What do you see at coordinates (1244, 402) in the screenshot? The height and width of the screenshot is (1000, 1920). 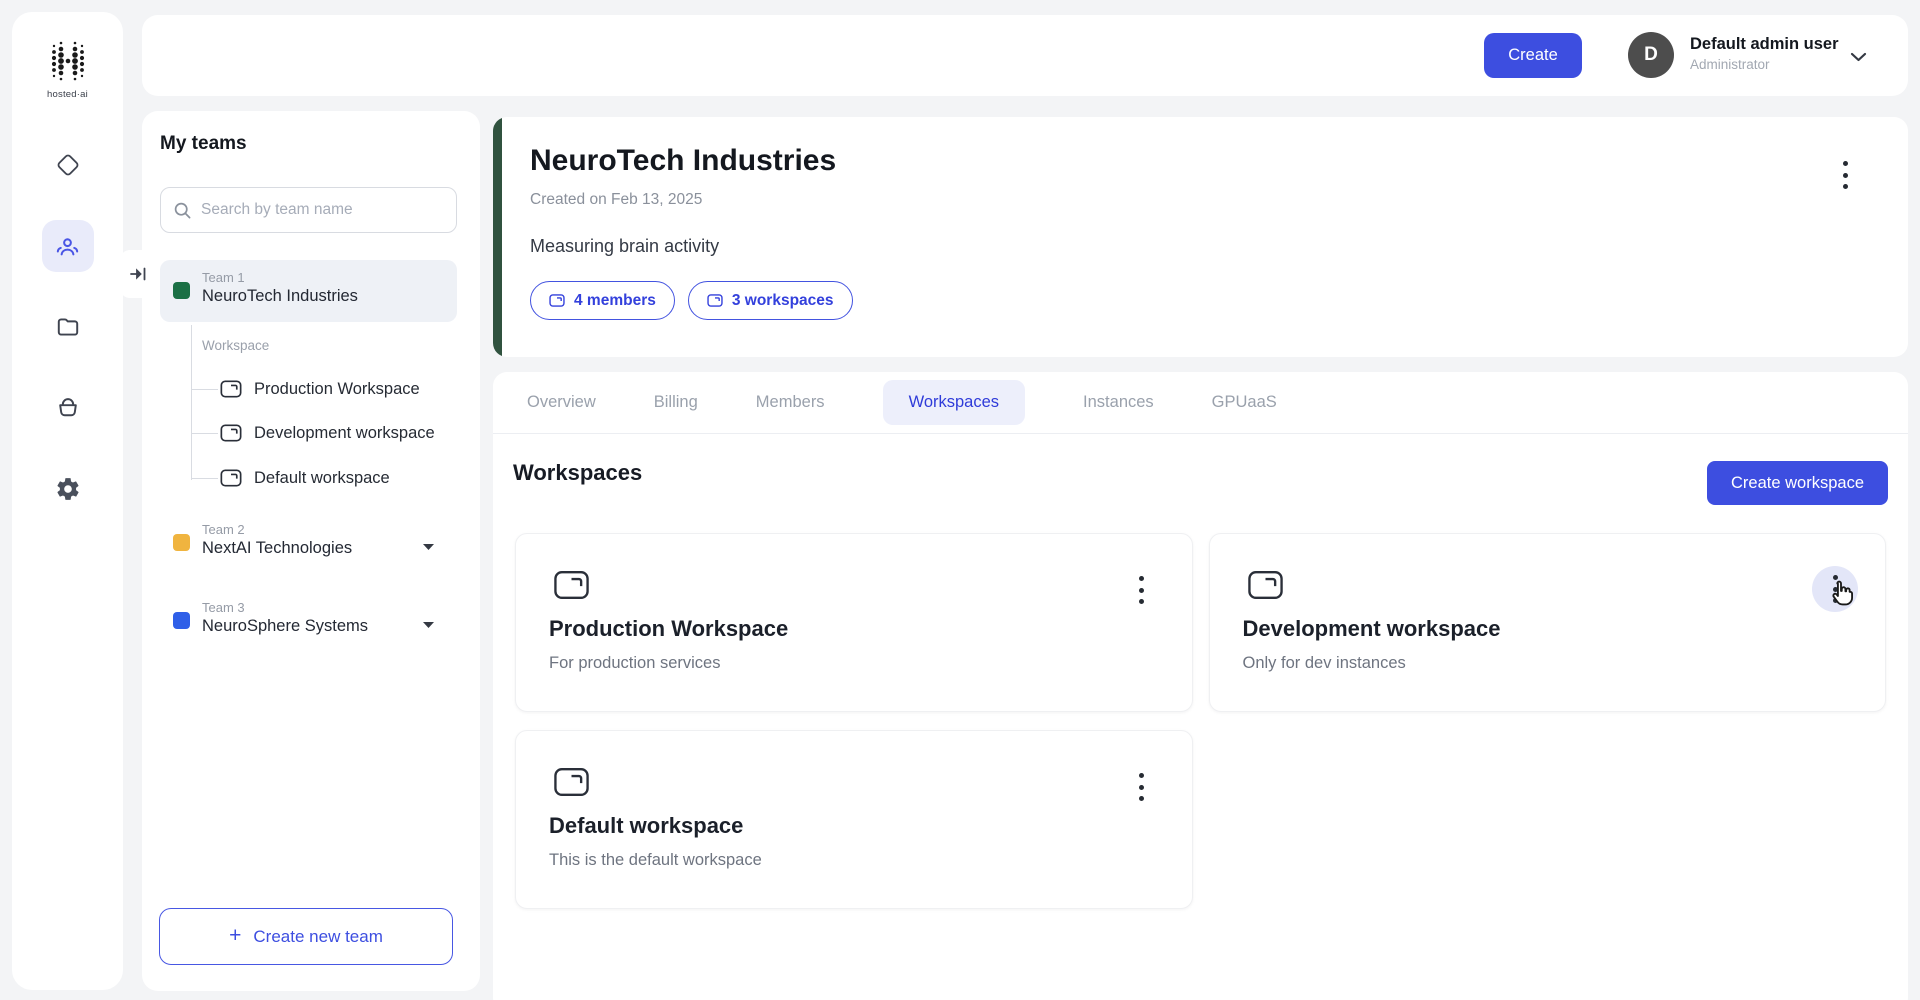 I see `tab-gpuaas: GPUaaS` at bounding box center [1244, 402].